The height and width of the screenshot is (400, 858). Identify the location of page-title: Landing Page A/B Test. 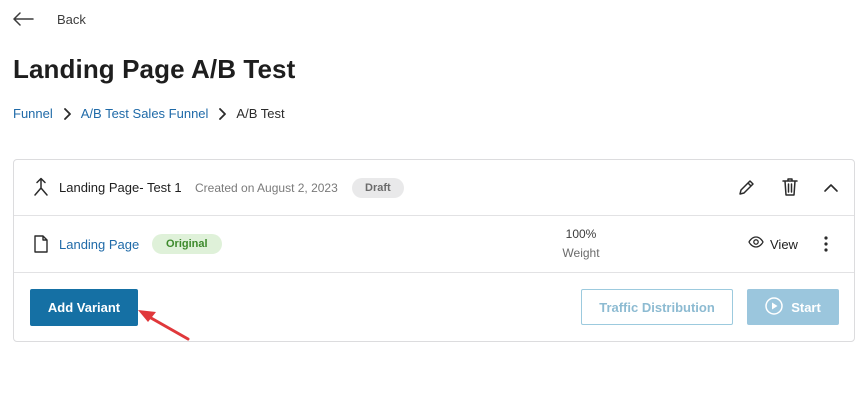
(154, 69).